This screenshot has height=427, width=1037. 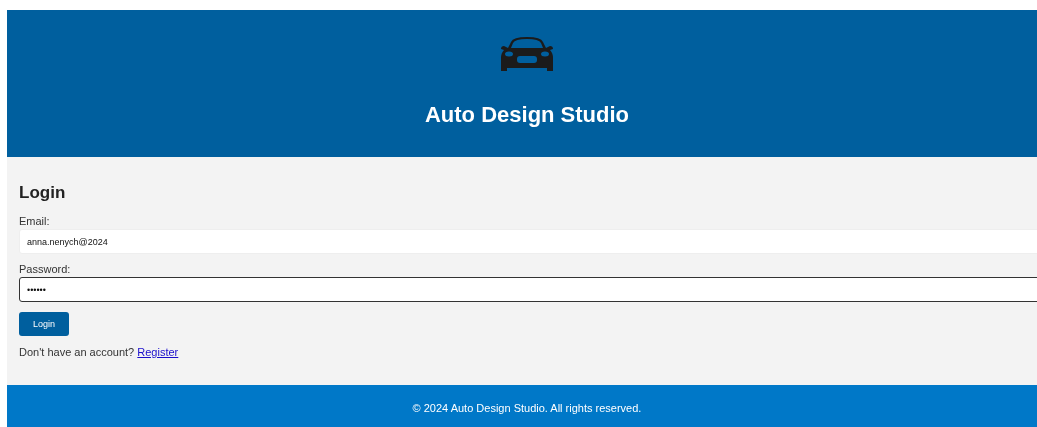 What do you see at coordinates (34, 221) in the screenshot?
I see `field-label: Email:` at bounding box center [34, 221].